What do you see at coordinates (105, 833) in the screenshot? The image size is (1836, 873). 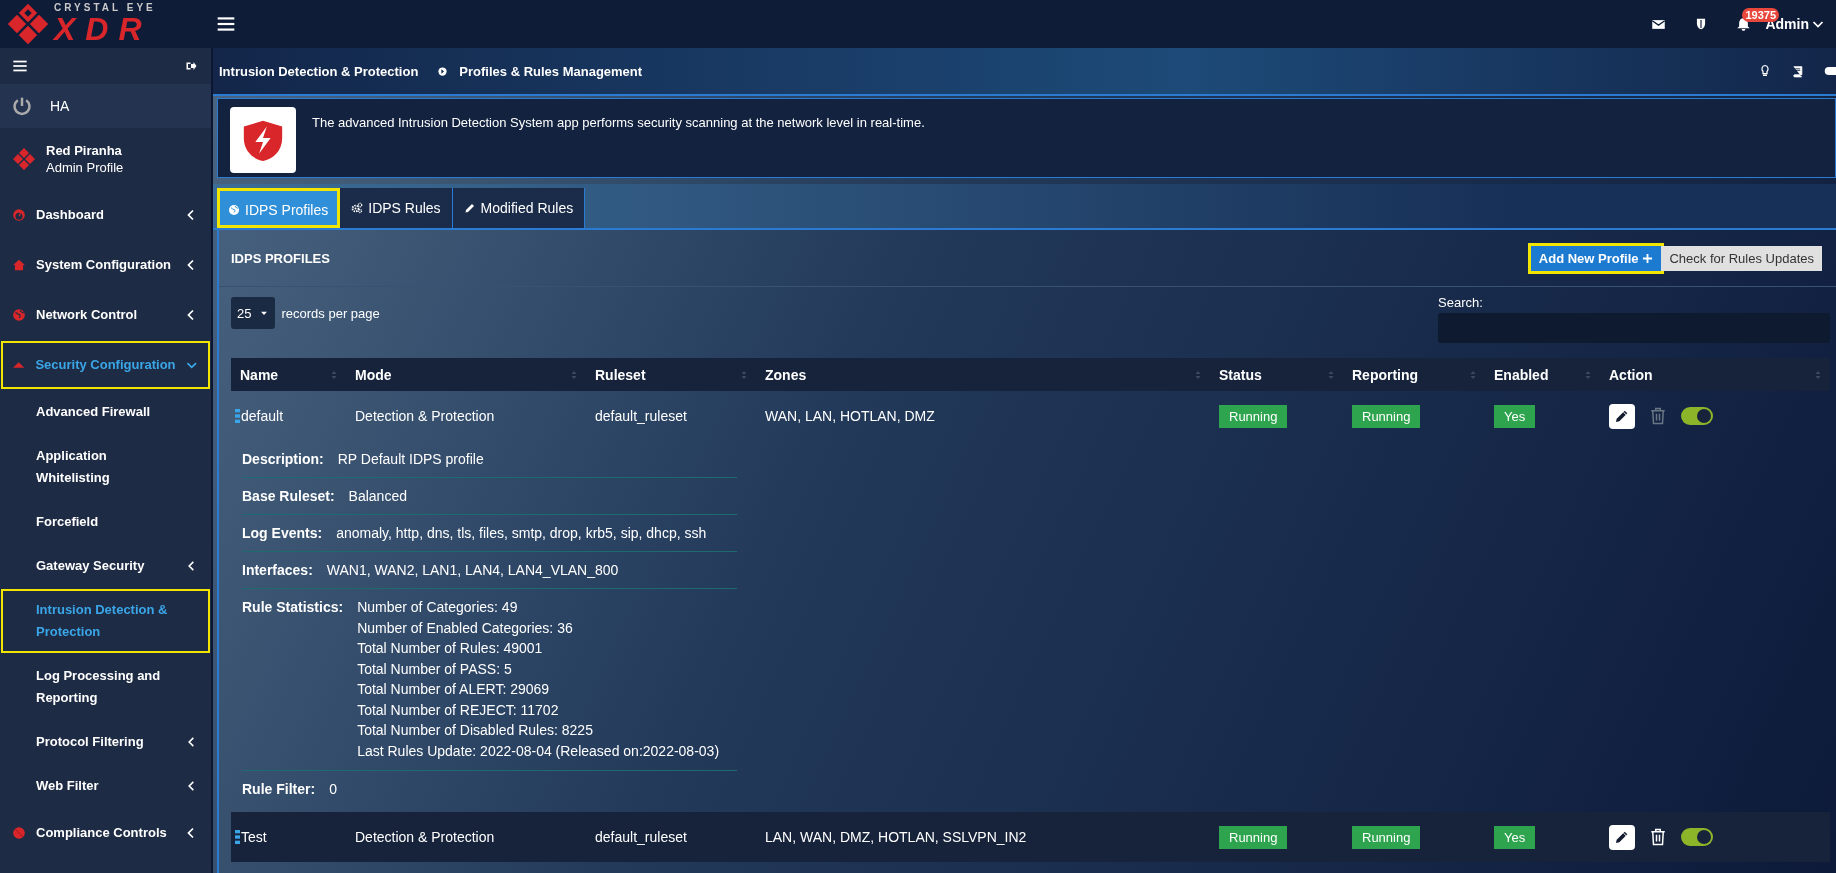 I see `sidebar-item: Compliance Controls` at bounding box center [105, 833].